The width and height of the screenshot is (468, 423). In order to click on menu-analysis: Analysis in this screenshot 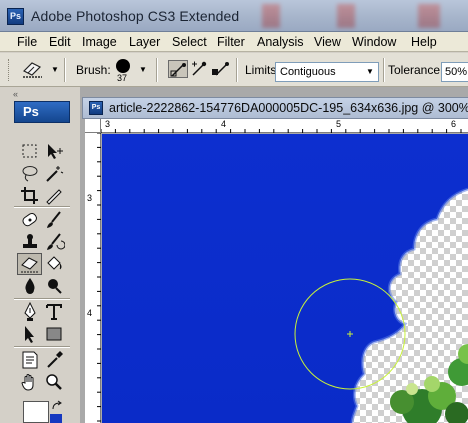, I will do `click(280, 42)`.